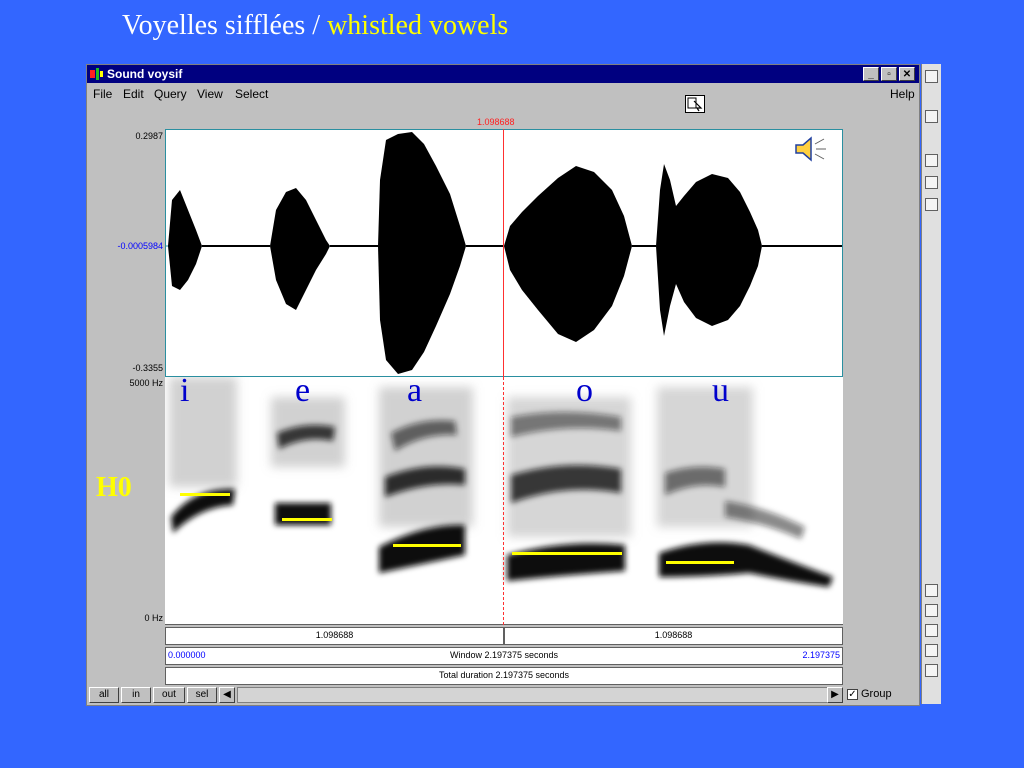 Image resolution: width=1024 pixels, height=768 pixels. What do you see at coordinates (496, 122) in the screenshot?
I see `cursor-time-label: 1.098688` at bounding box center [496, 122].